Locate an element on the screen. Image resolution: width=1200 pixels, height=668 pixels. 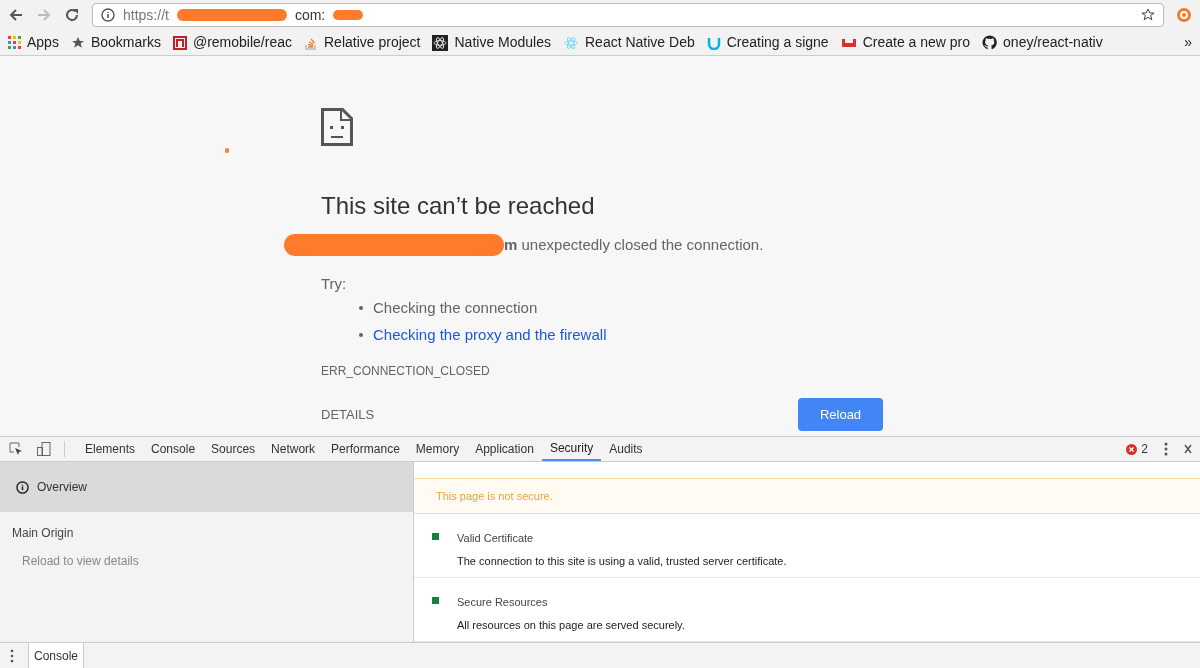
try-label: Try: is located at coordinates (334, 283).